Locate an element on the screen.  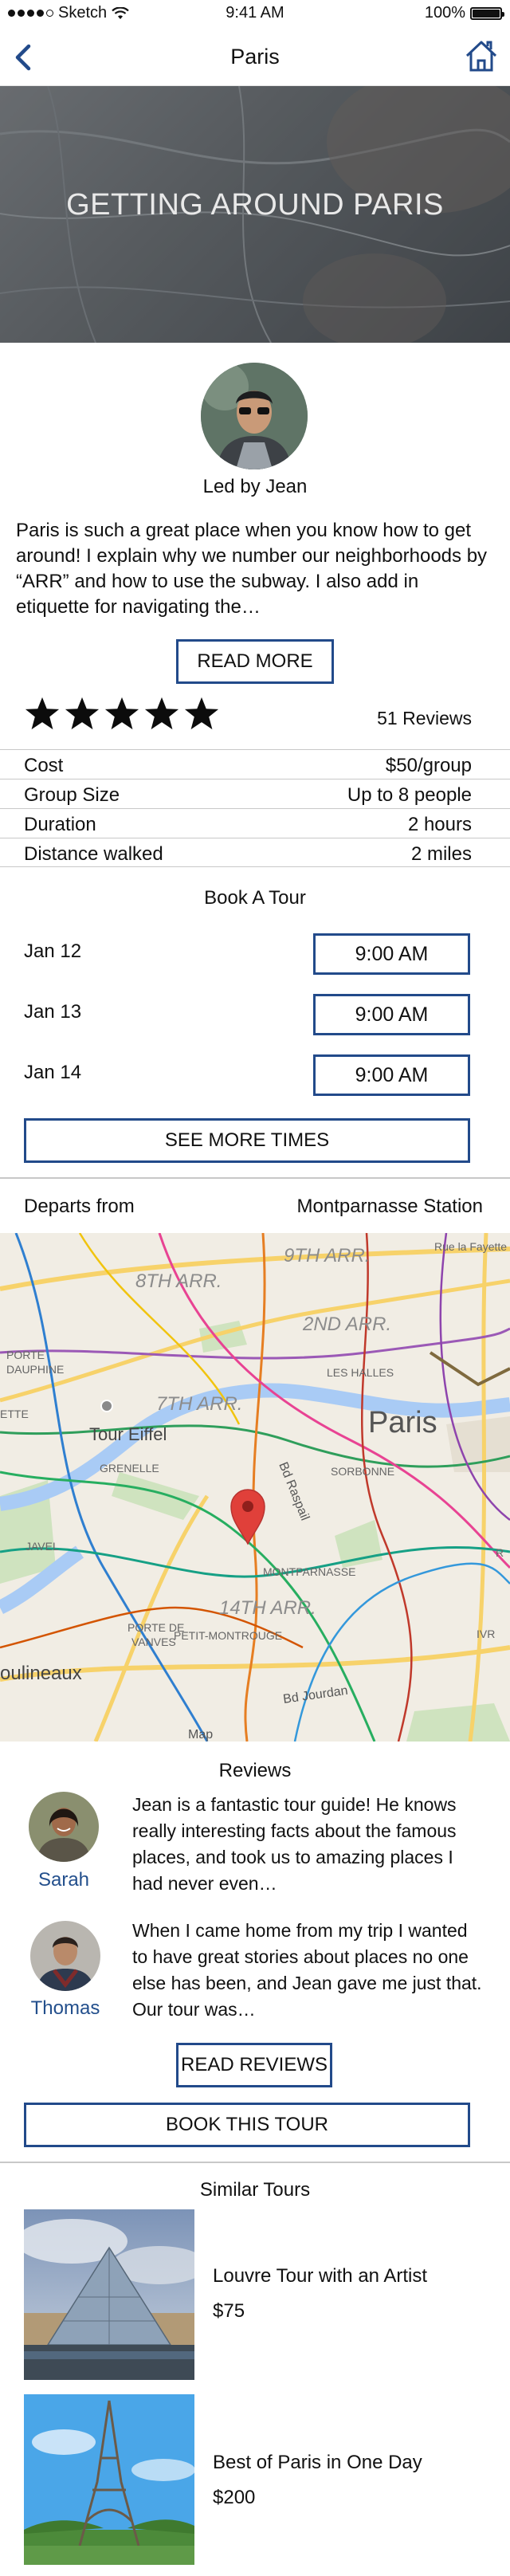
navigation-bar: Paris is located at coordinates (255, 57).